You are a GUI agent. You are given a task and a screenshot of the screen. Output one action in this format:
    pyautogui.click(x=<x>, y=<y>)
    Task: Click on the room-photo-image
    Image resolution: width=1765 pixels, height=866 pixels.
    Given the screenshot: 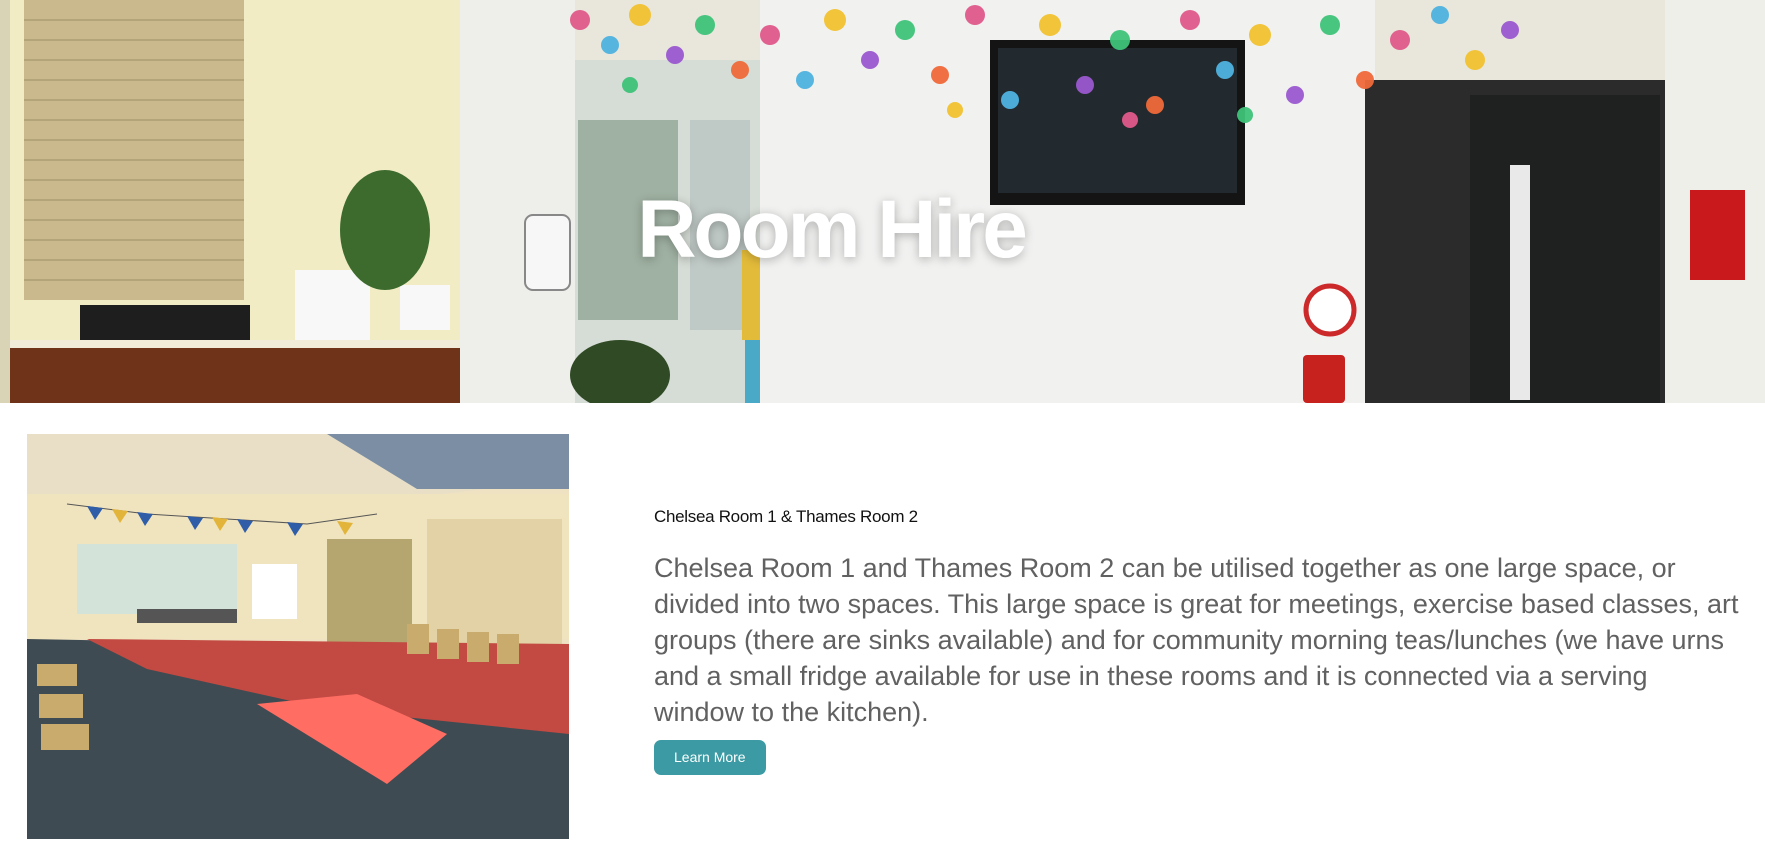 What is the action you would take?
    pyautogui.click(x=298, y=636)
    